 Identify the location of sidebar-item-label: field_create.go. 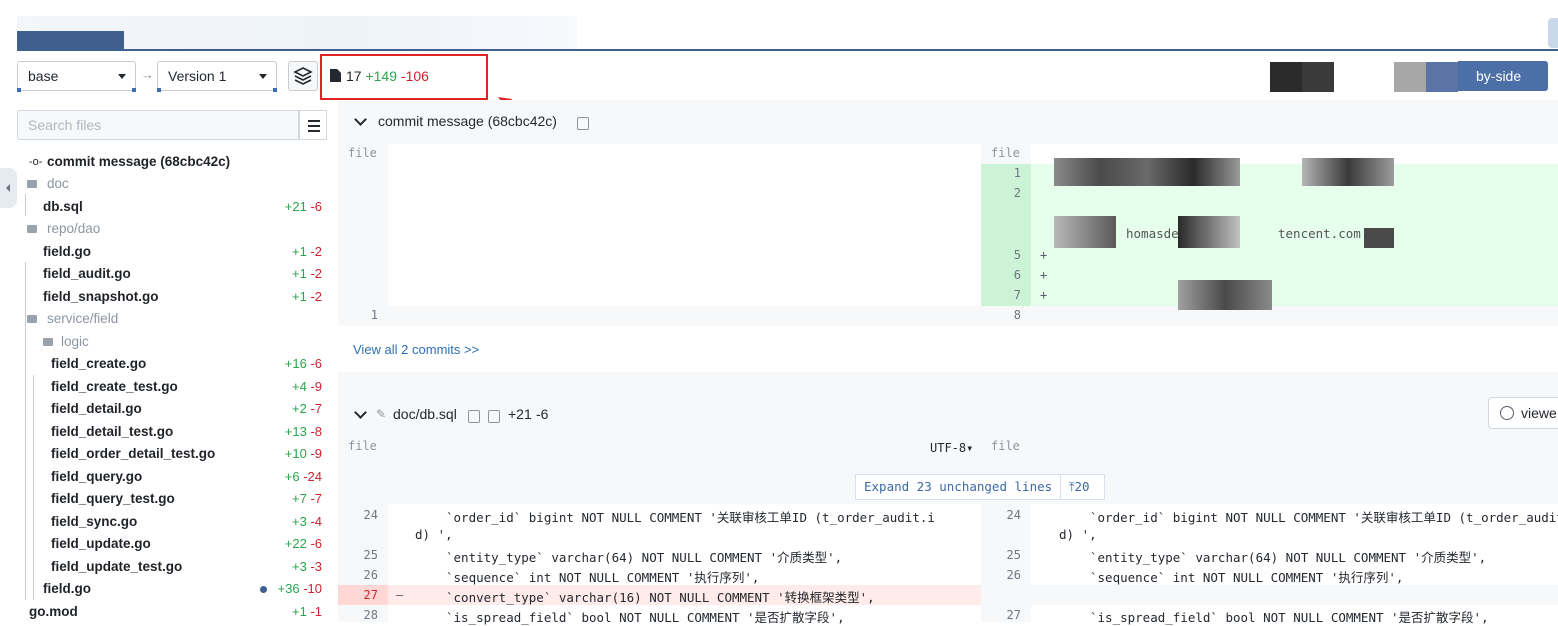
(99, 363).